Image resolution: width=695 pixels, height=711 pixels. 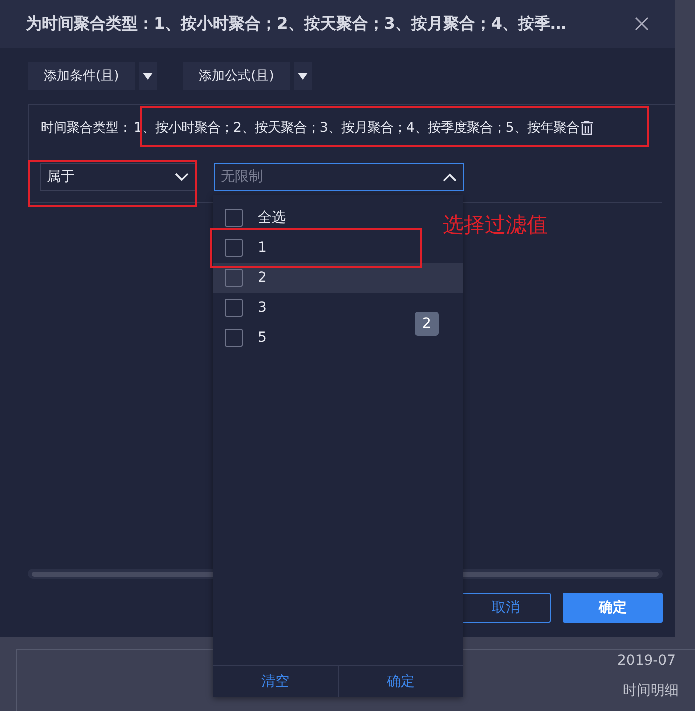 What do you see at coordinates (182, 177) in the screenshot?
I see `chevron-down-icon` at bounding box center [182, 177].